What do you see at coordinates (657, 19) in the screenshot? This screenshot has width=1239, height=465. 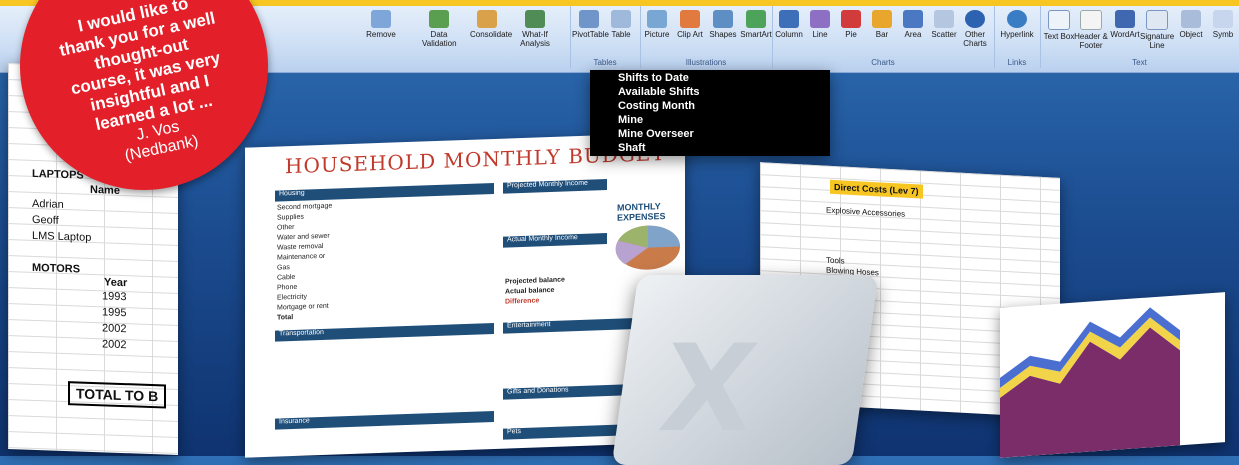 I see `picture-icon` at bounding box center [657, 19].